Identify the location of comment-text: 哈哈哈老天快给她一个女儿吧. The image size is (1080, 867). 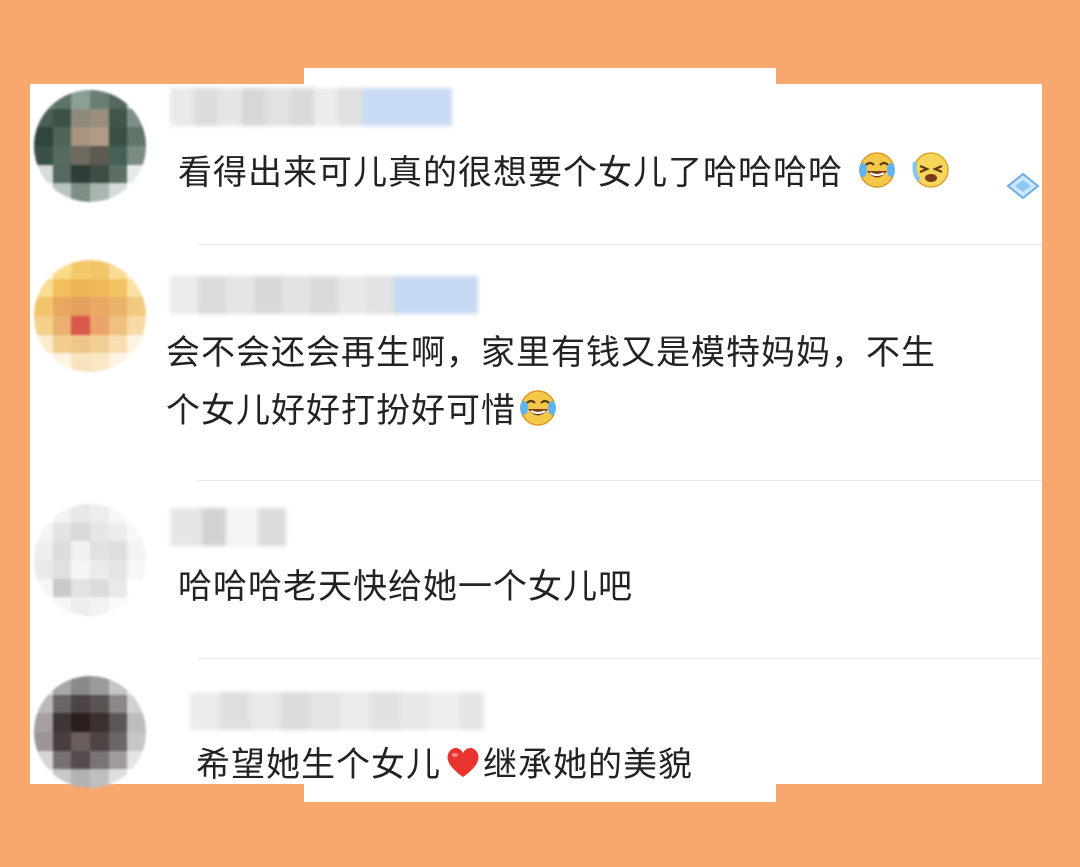
(405, 587).